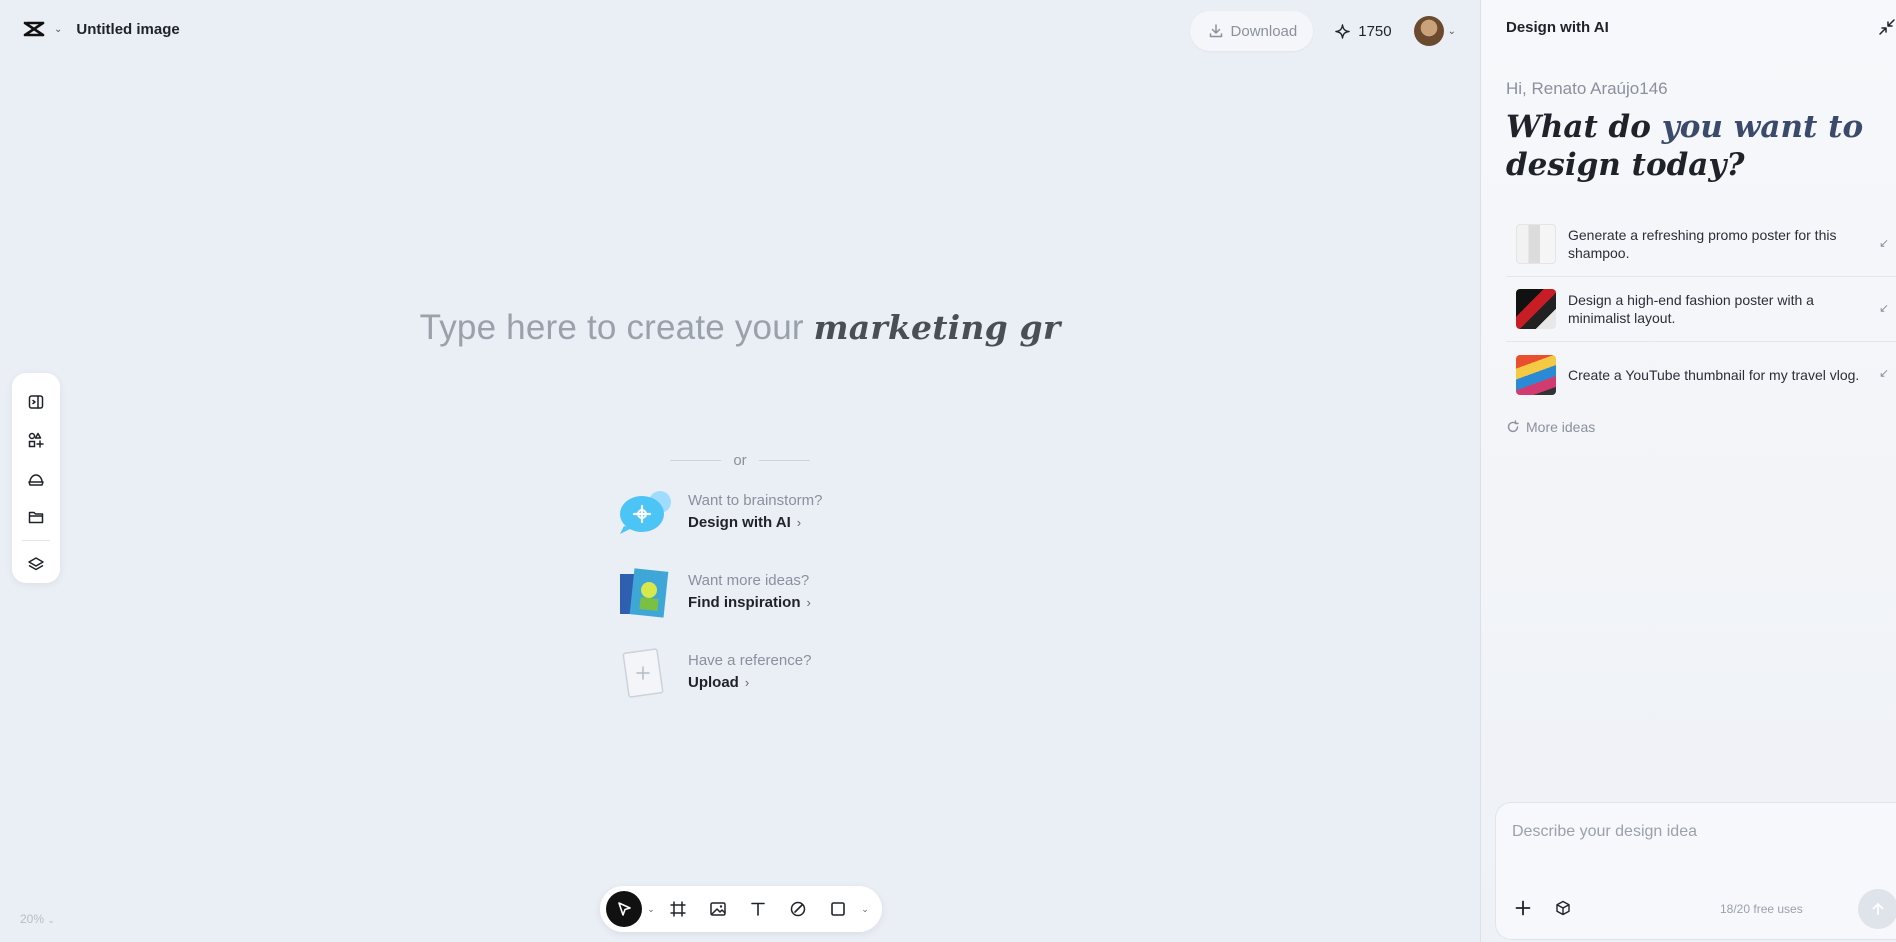  I want to click on zoom-level: 20% ⌄, so click(37, 919).